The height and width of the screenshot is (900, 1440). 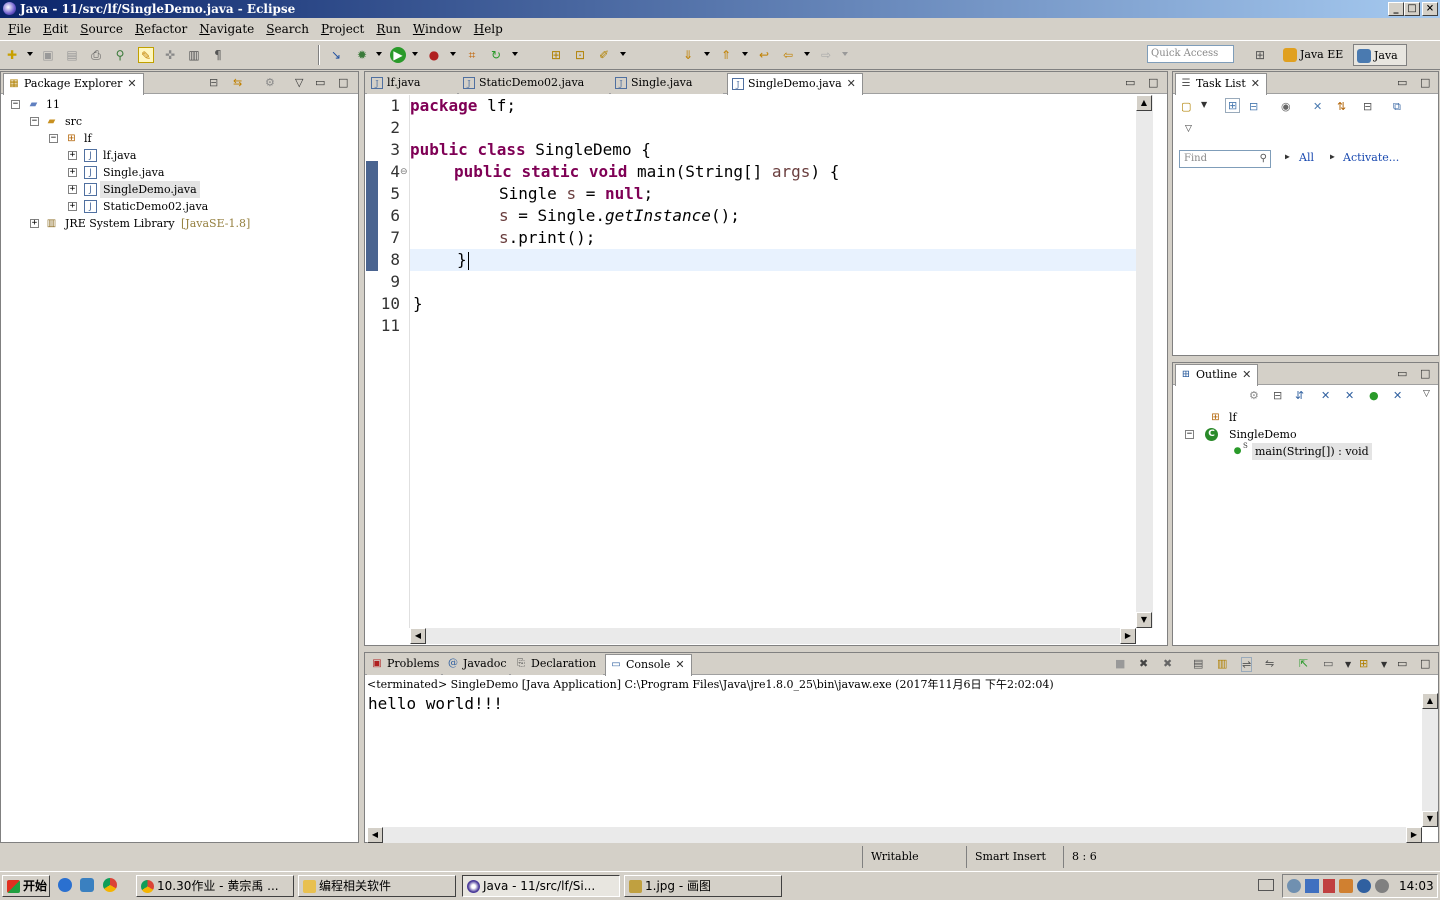 What do you see at coordinates (1144, 361) in the screenshot?
I see `editor-vertical-scrollbar: ▲ ▼` at bounding box center [1144, 361].